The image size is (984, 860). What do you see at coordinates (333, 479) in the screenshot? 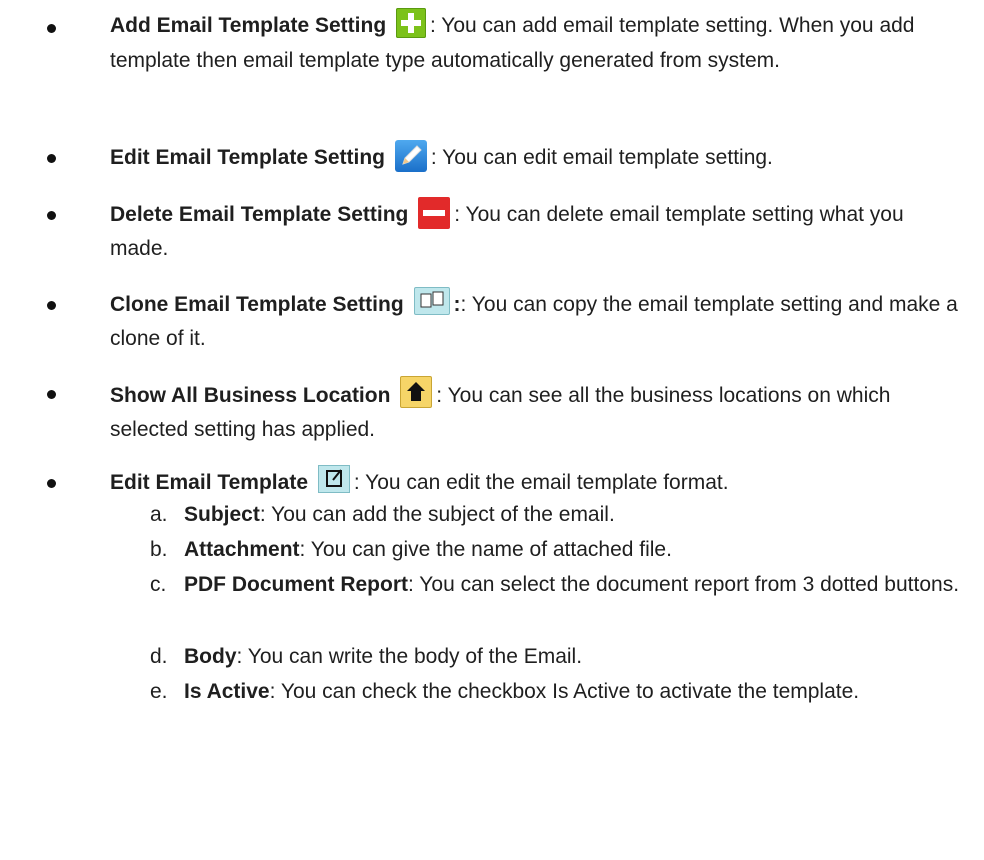
I see `edit-template-icon` at bounding box center [333, 479].